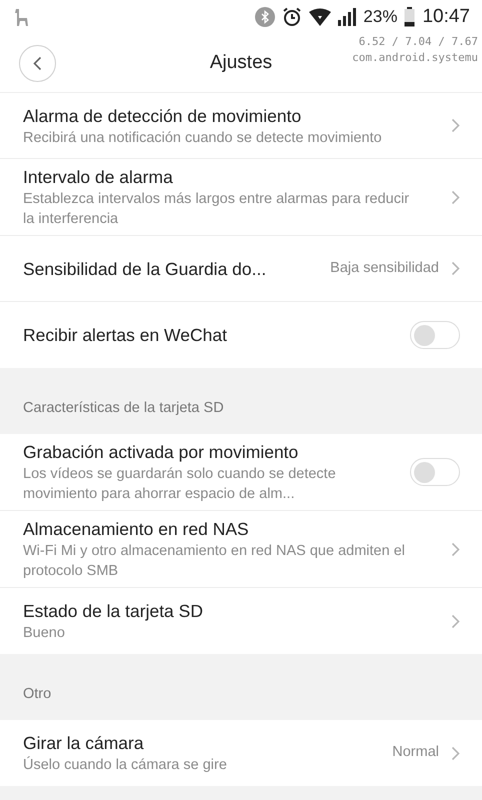 The height and width of the screenshot is (800, 482). I want to click on row-title: Estado de la tarjeta SD, so click(113, 611).